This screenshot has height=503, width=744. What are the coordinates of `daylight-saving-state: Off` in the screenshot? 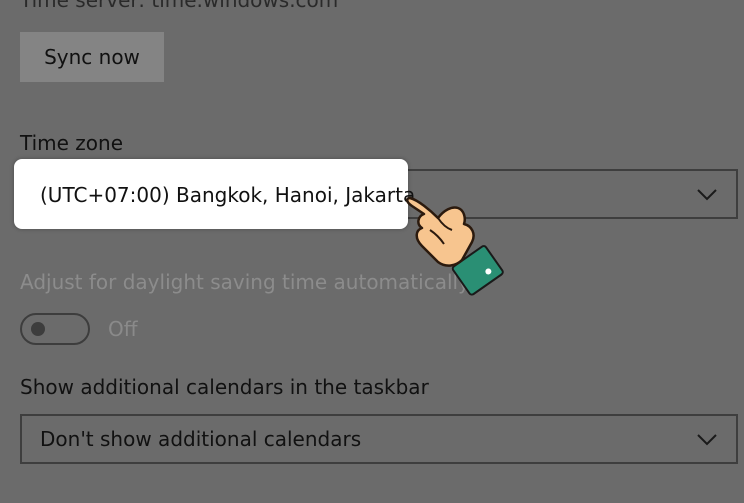 It's located at (123, 329).